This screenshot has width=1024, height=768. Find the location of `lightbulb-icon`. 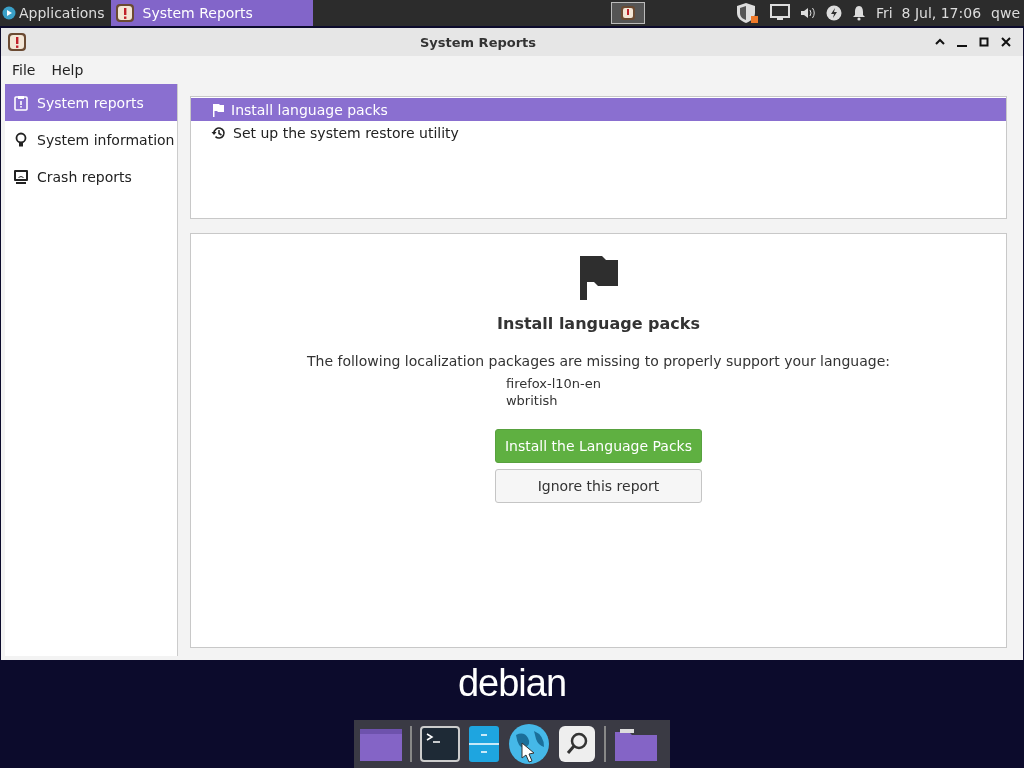

lightbulb-icon is located at coordinates (21, 139).